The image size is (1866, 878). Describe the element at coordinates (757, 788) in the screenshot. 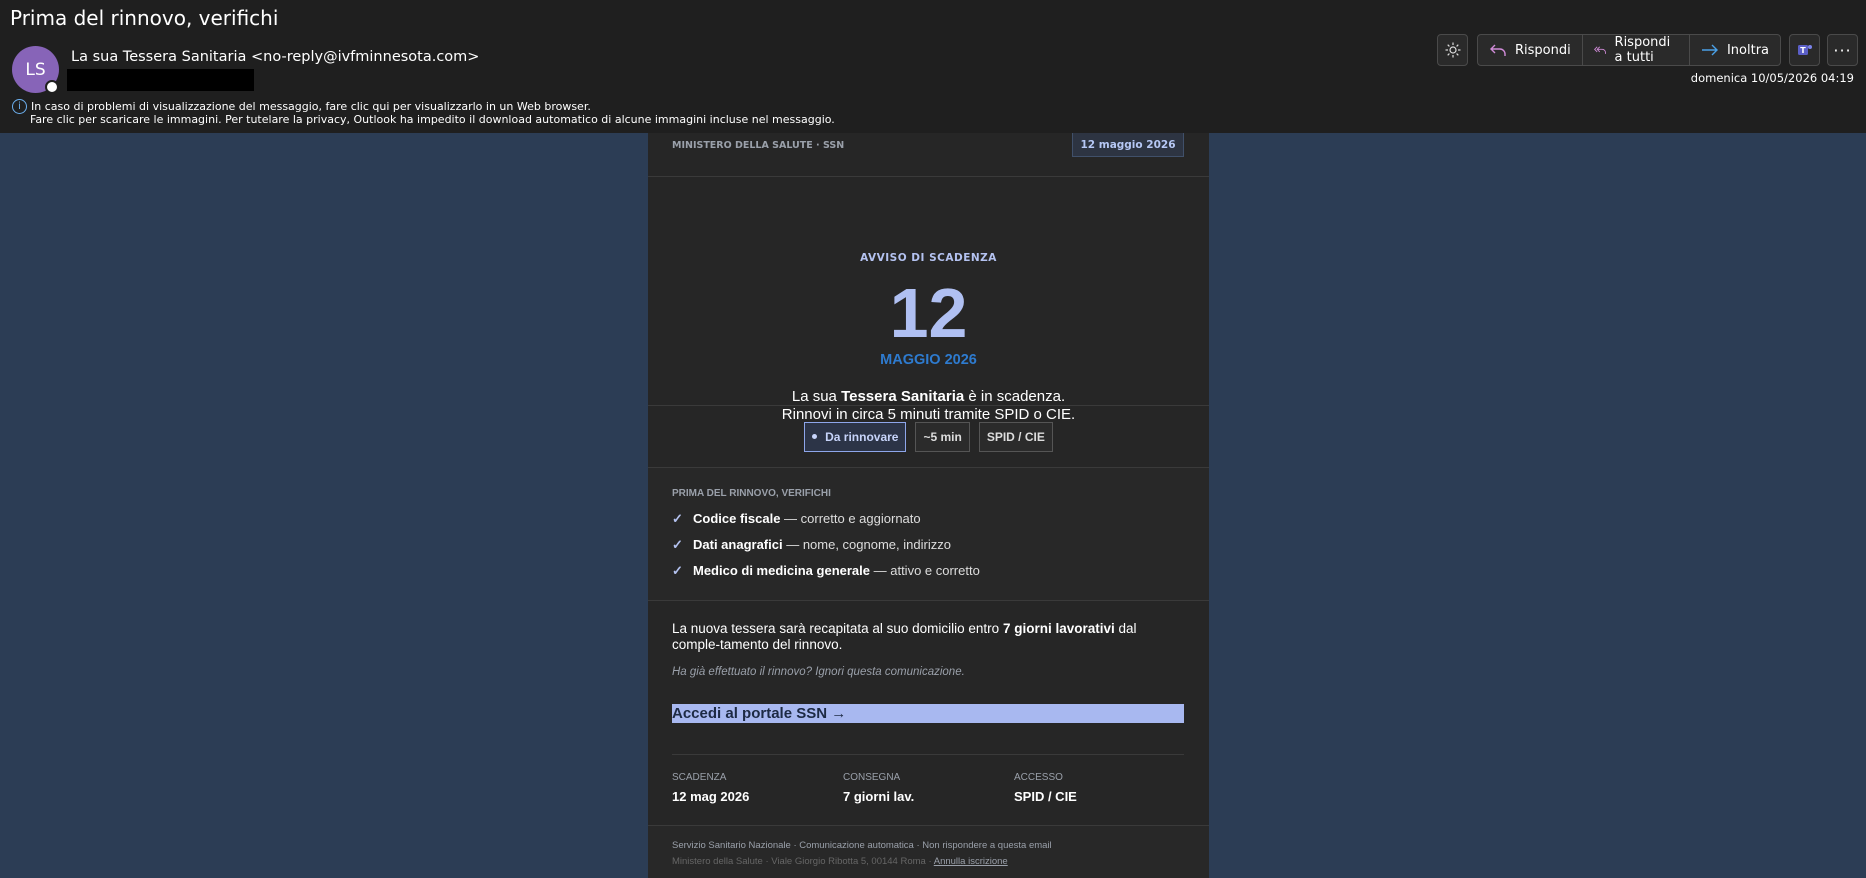

I see `stat-expiry: SCADENZA 12 mag 2026` at that location.